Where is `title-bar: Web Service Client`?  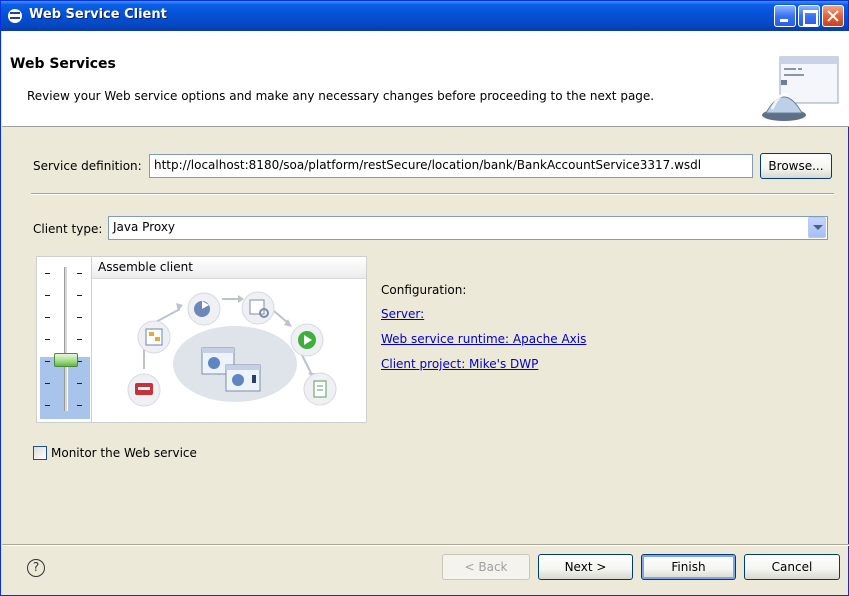
title-bar: Web Service Client is located at coordinates (424, 16).